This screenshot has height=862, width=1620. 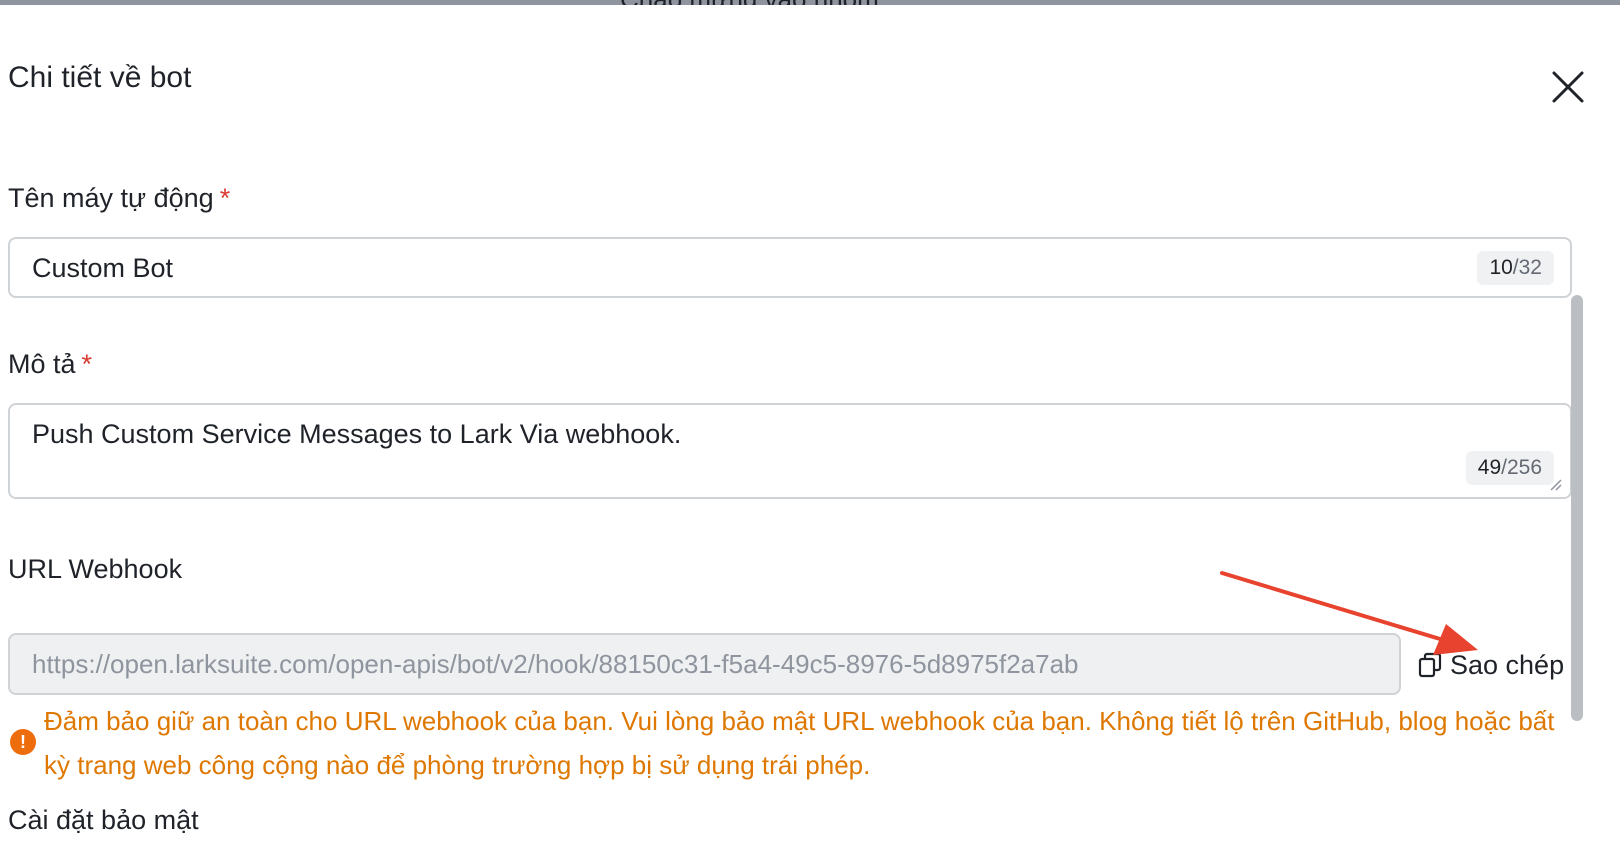 I want to click on copy-button: Sao chép, so click(x=1491, y=665).